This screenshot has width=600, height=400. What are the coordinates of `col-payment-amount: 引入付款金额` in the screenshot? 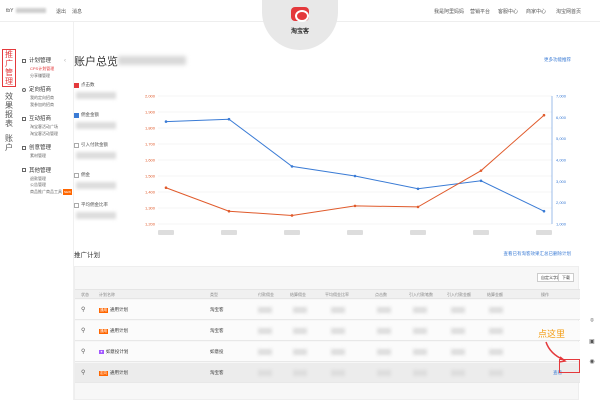 It's located at (459, 295).